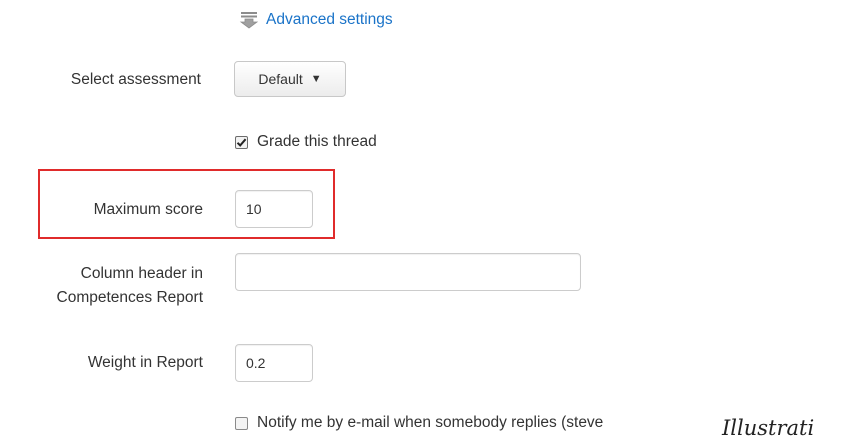 The height and width of the screenshot is (440, 867). I want to click on advanced-settings-link: Advanced settings, so click(315, 20).